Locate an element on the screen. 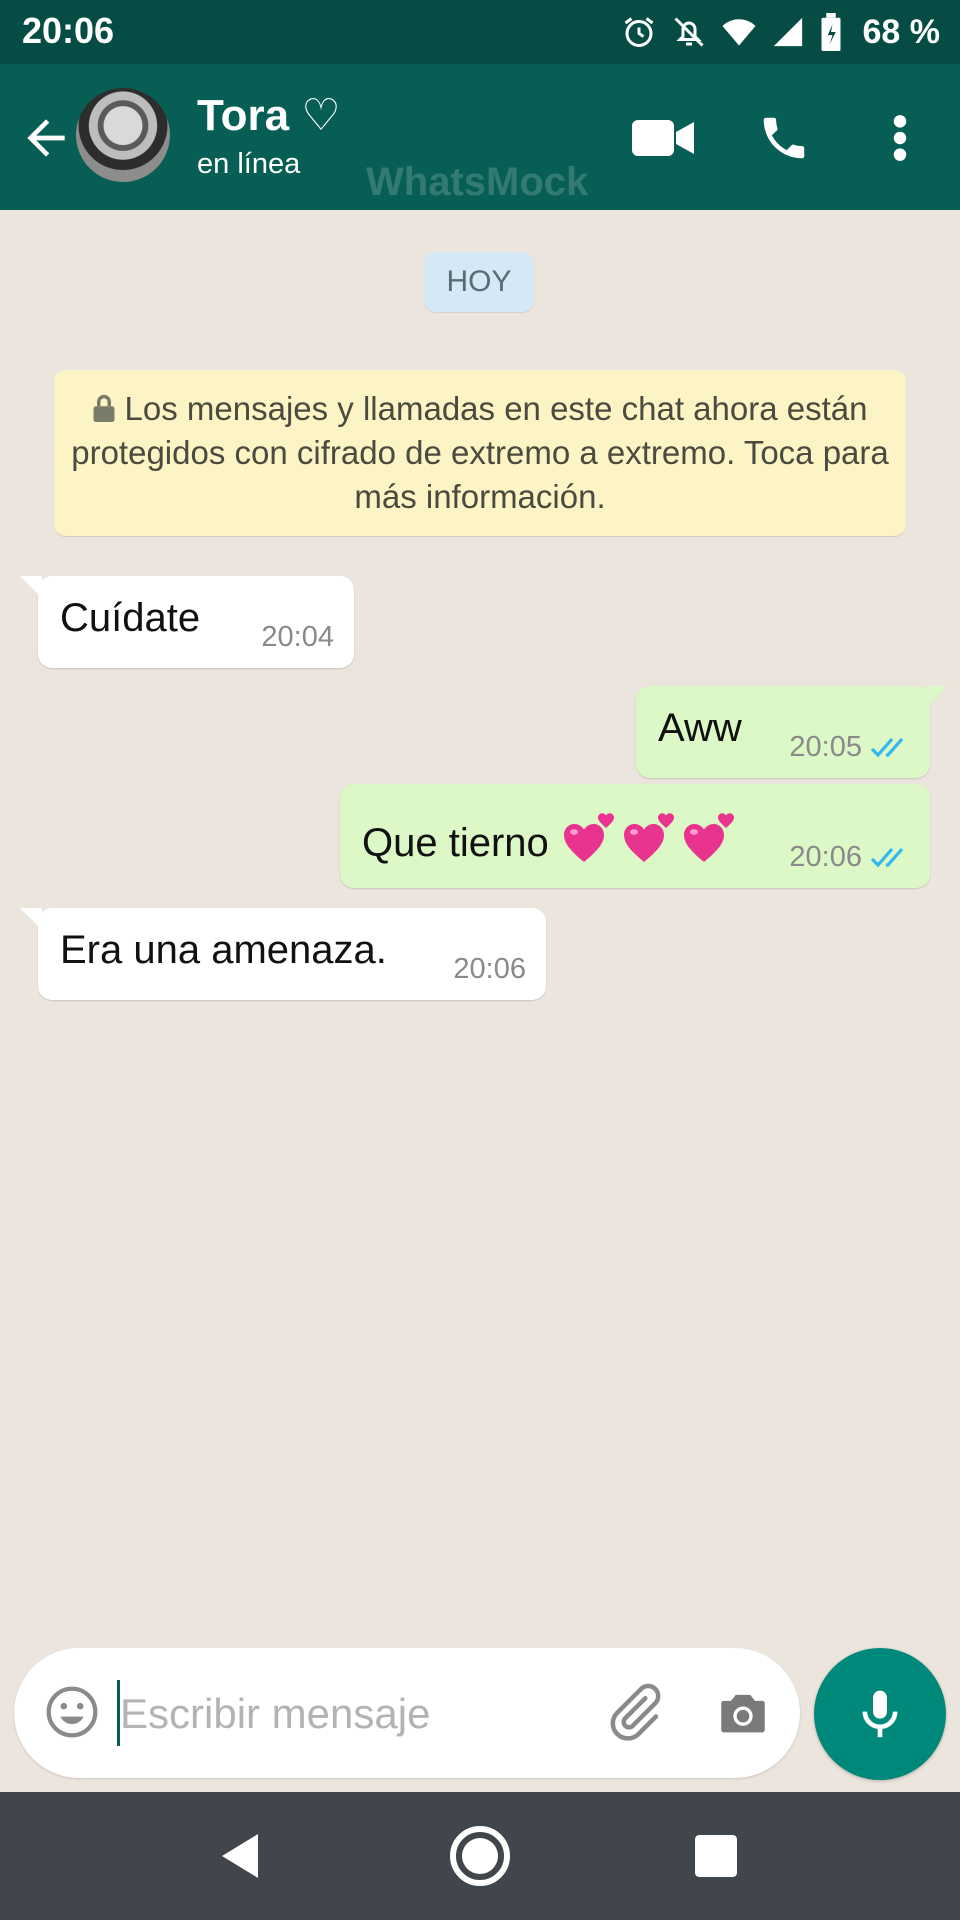 The width and height of the screenshot is (960, 1920). message-meta: 20:05 is located at coordinates (849, 747).